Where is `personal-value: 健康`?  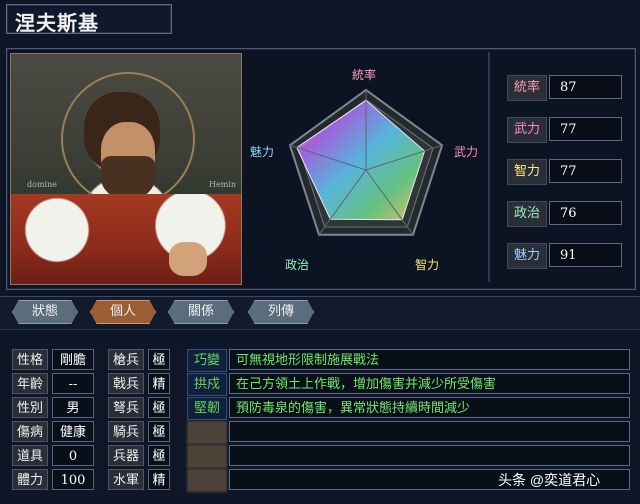
personal-value: 健康 is located at coordinates (73, 431).